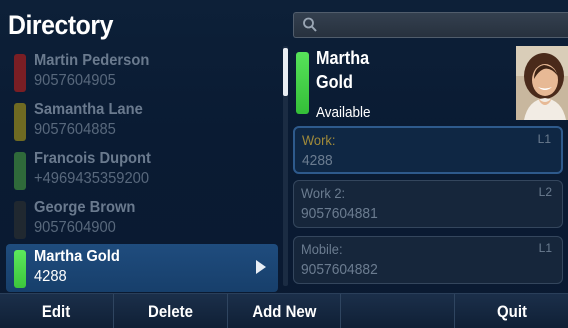 The height and width of the screenshot is (328, 568). What do you see at coordinates (142, 268) in the screenshot?
I see `list-item-martha-gold: Martha Gold 4288` at bounding box center [142, 268].